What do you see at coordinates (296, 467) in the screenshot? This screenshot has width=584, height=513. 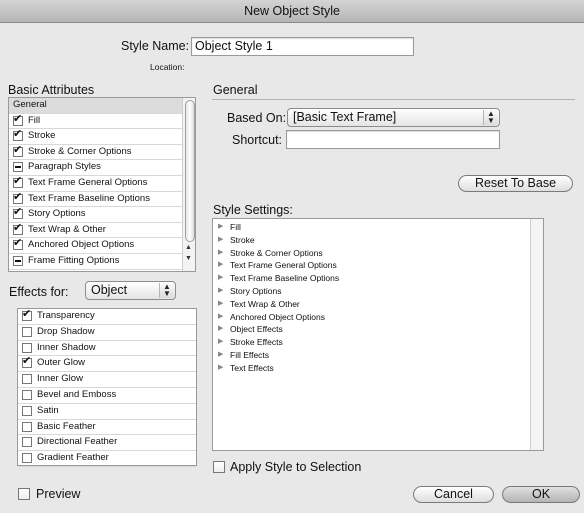 I see `apply-style-label: Apply Style to Selection` at bounding box center [296, 467].